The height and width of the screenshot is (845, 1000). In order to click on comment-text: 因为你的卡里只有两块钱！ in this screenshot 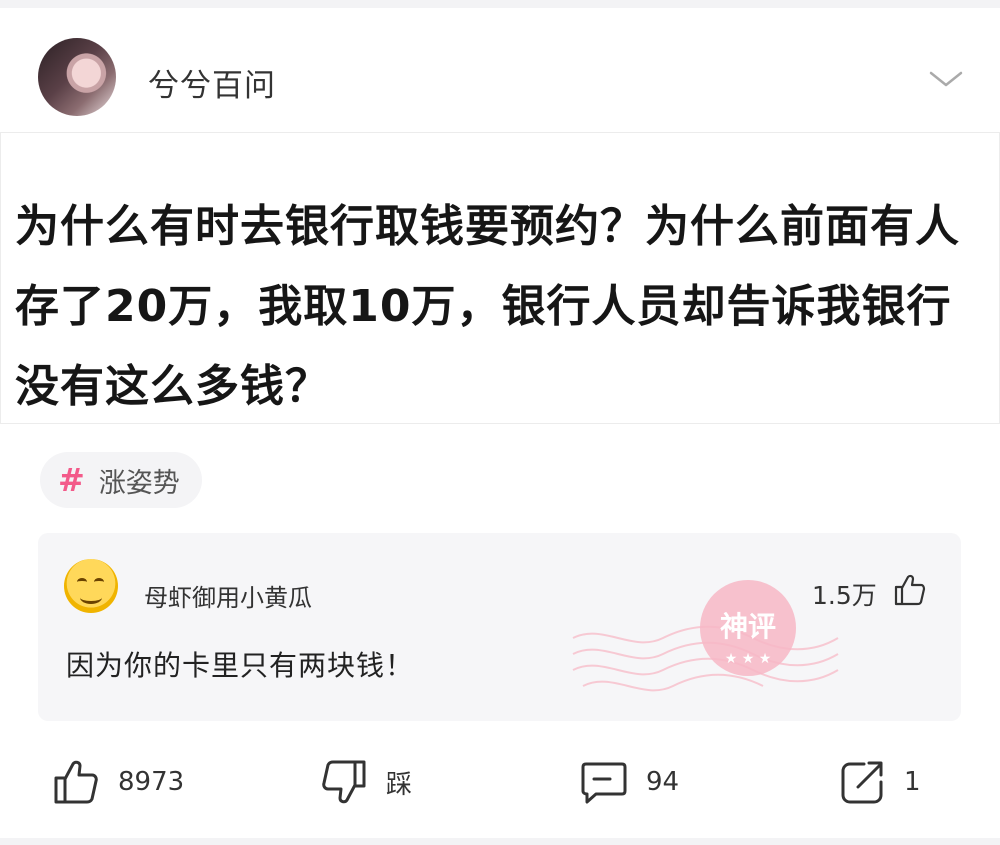, I will do `click(240, 665)`.